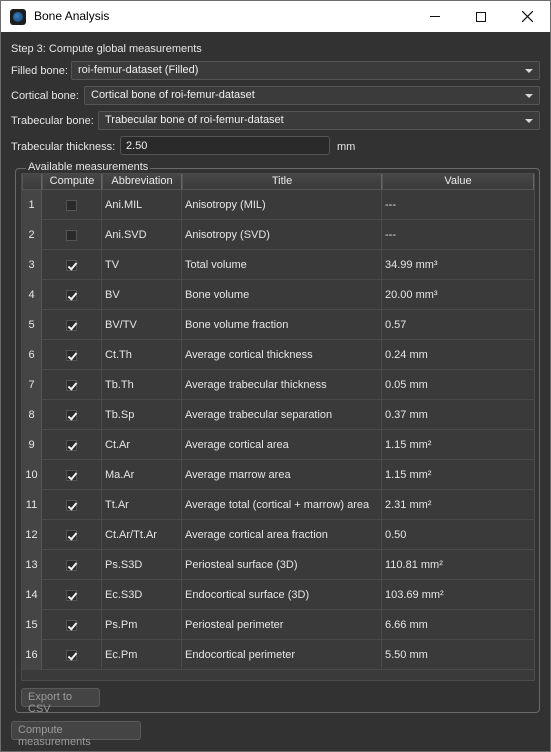 The width and height of the screenshot is (551, 752). I want to click on close-icon, so click(527, 16).